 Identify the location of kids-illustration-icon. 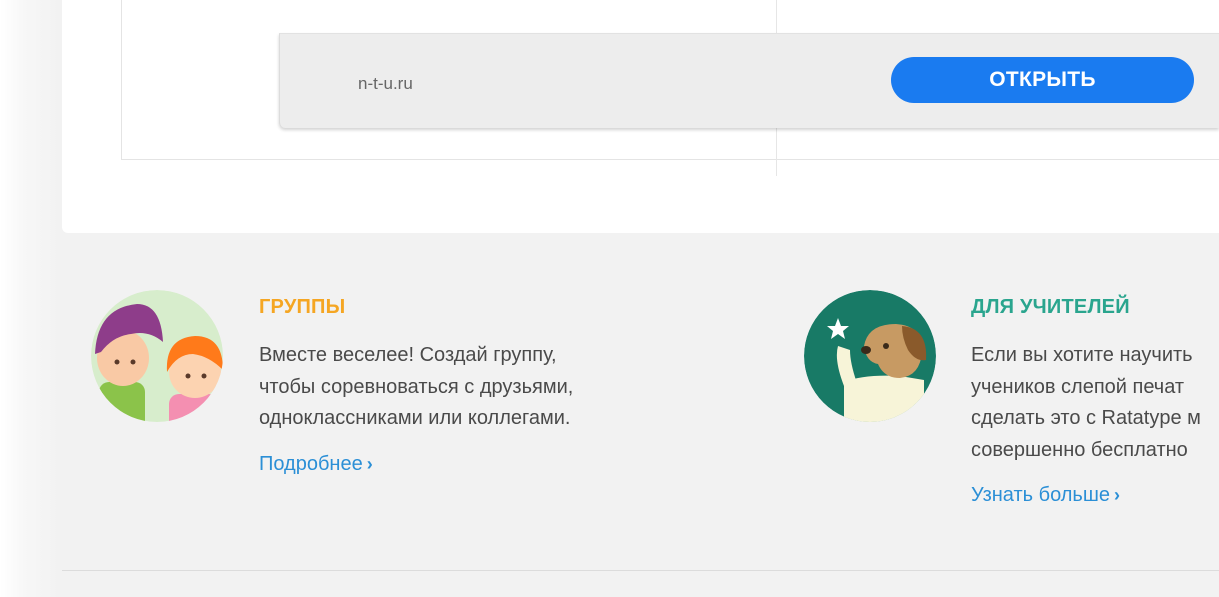
(157, 356).